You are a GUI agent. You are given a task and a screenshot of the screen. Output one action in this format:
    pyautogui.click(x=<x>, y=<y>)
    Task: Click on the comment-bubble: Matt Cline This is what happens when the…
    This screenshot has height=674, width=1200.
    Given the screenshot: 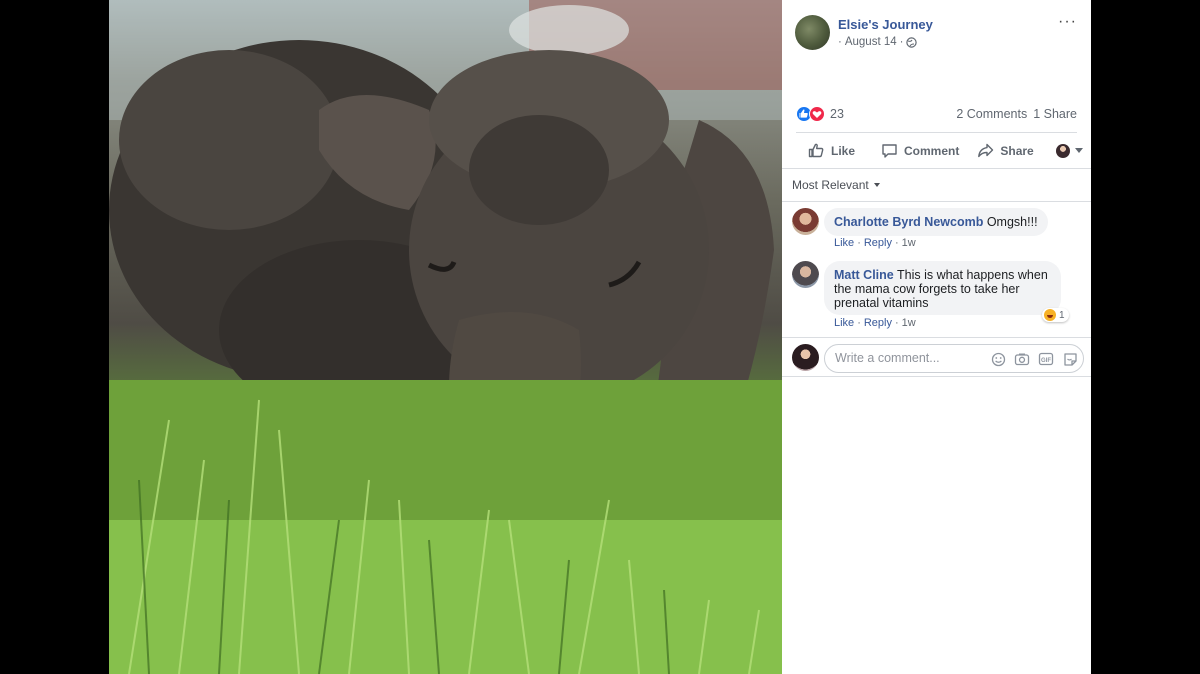 What is the action you would take?
    pyautogui.click(x=942, y=288)
    